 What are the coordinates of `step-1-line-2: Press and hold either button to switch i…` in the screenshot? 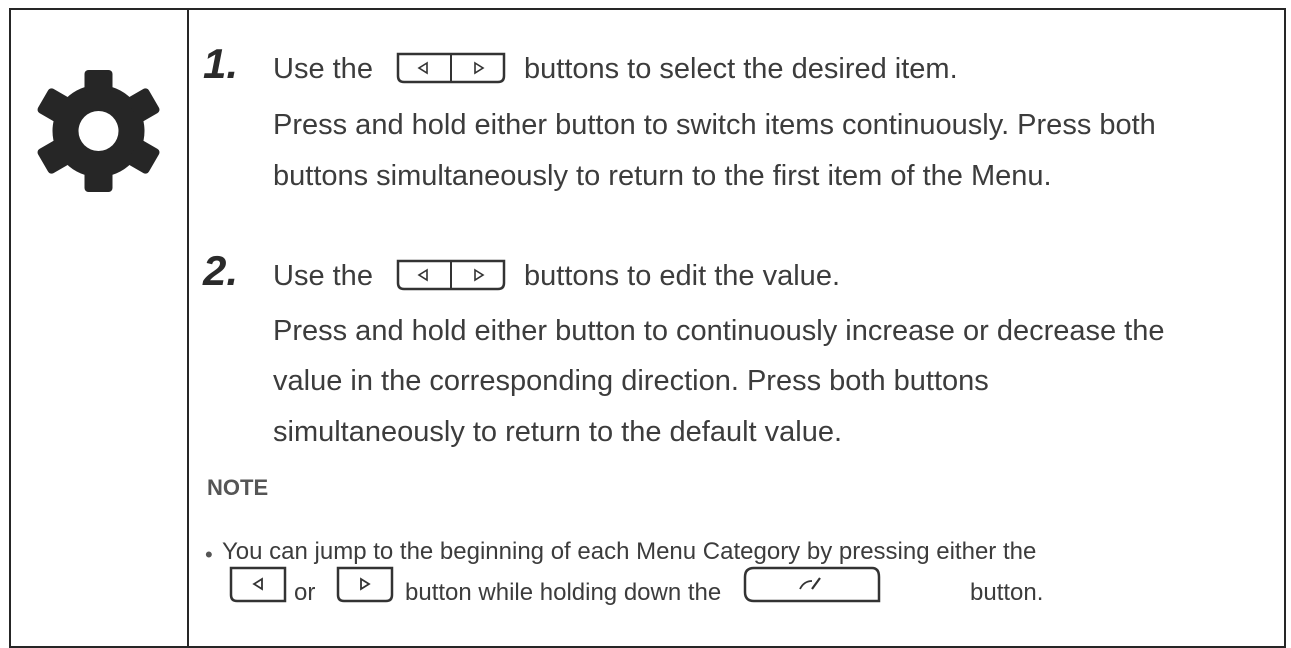 It's located at (714, 125).